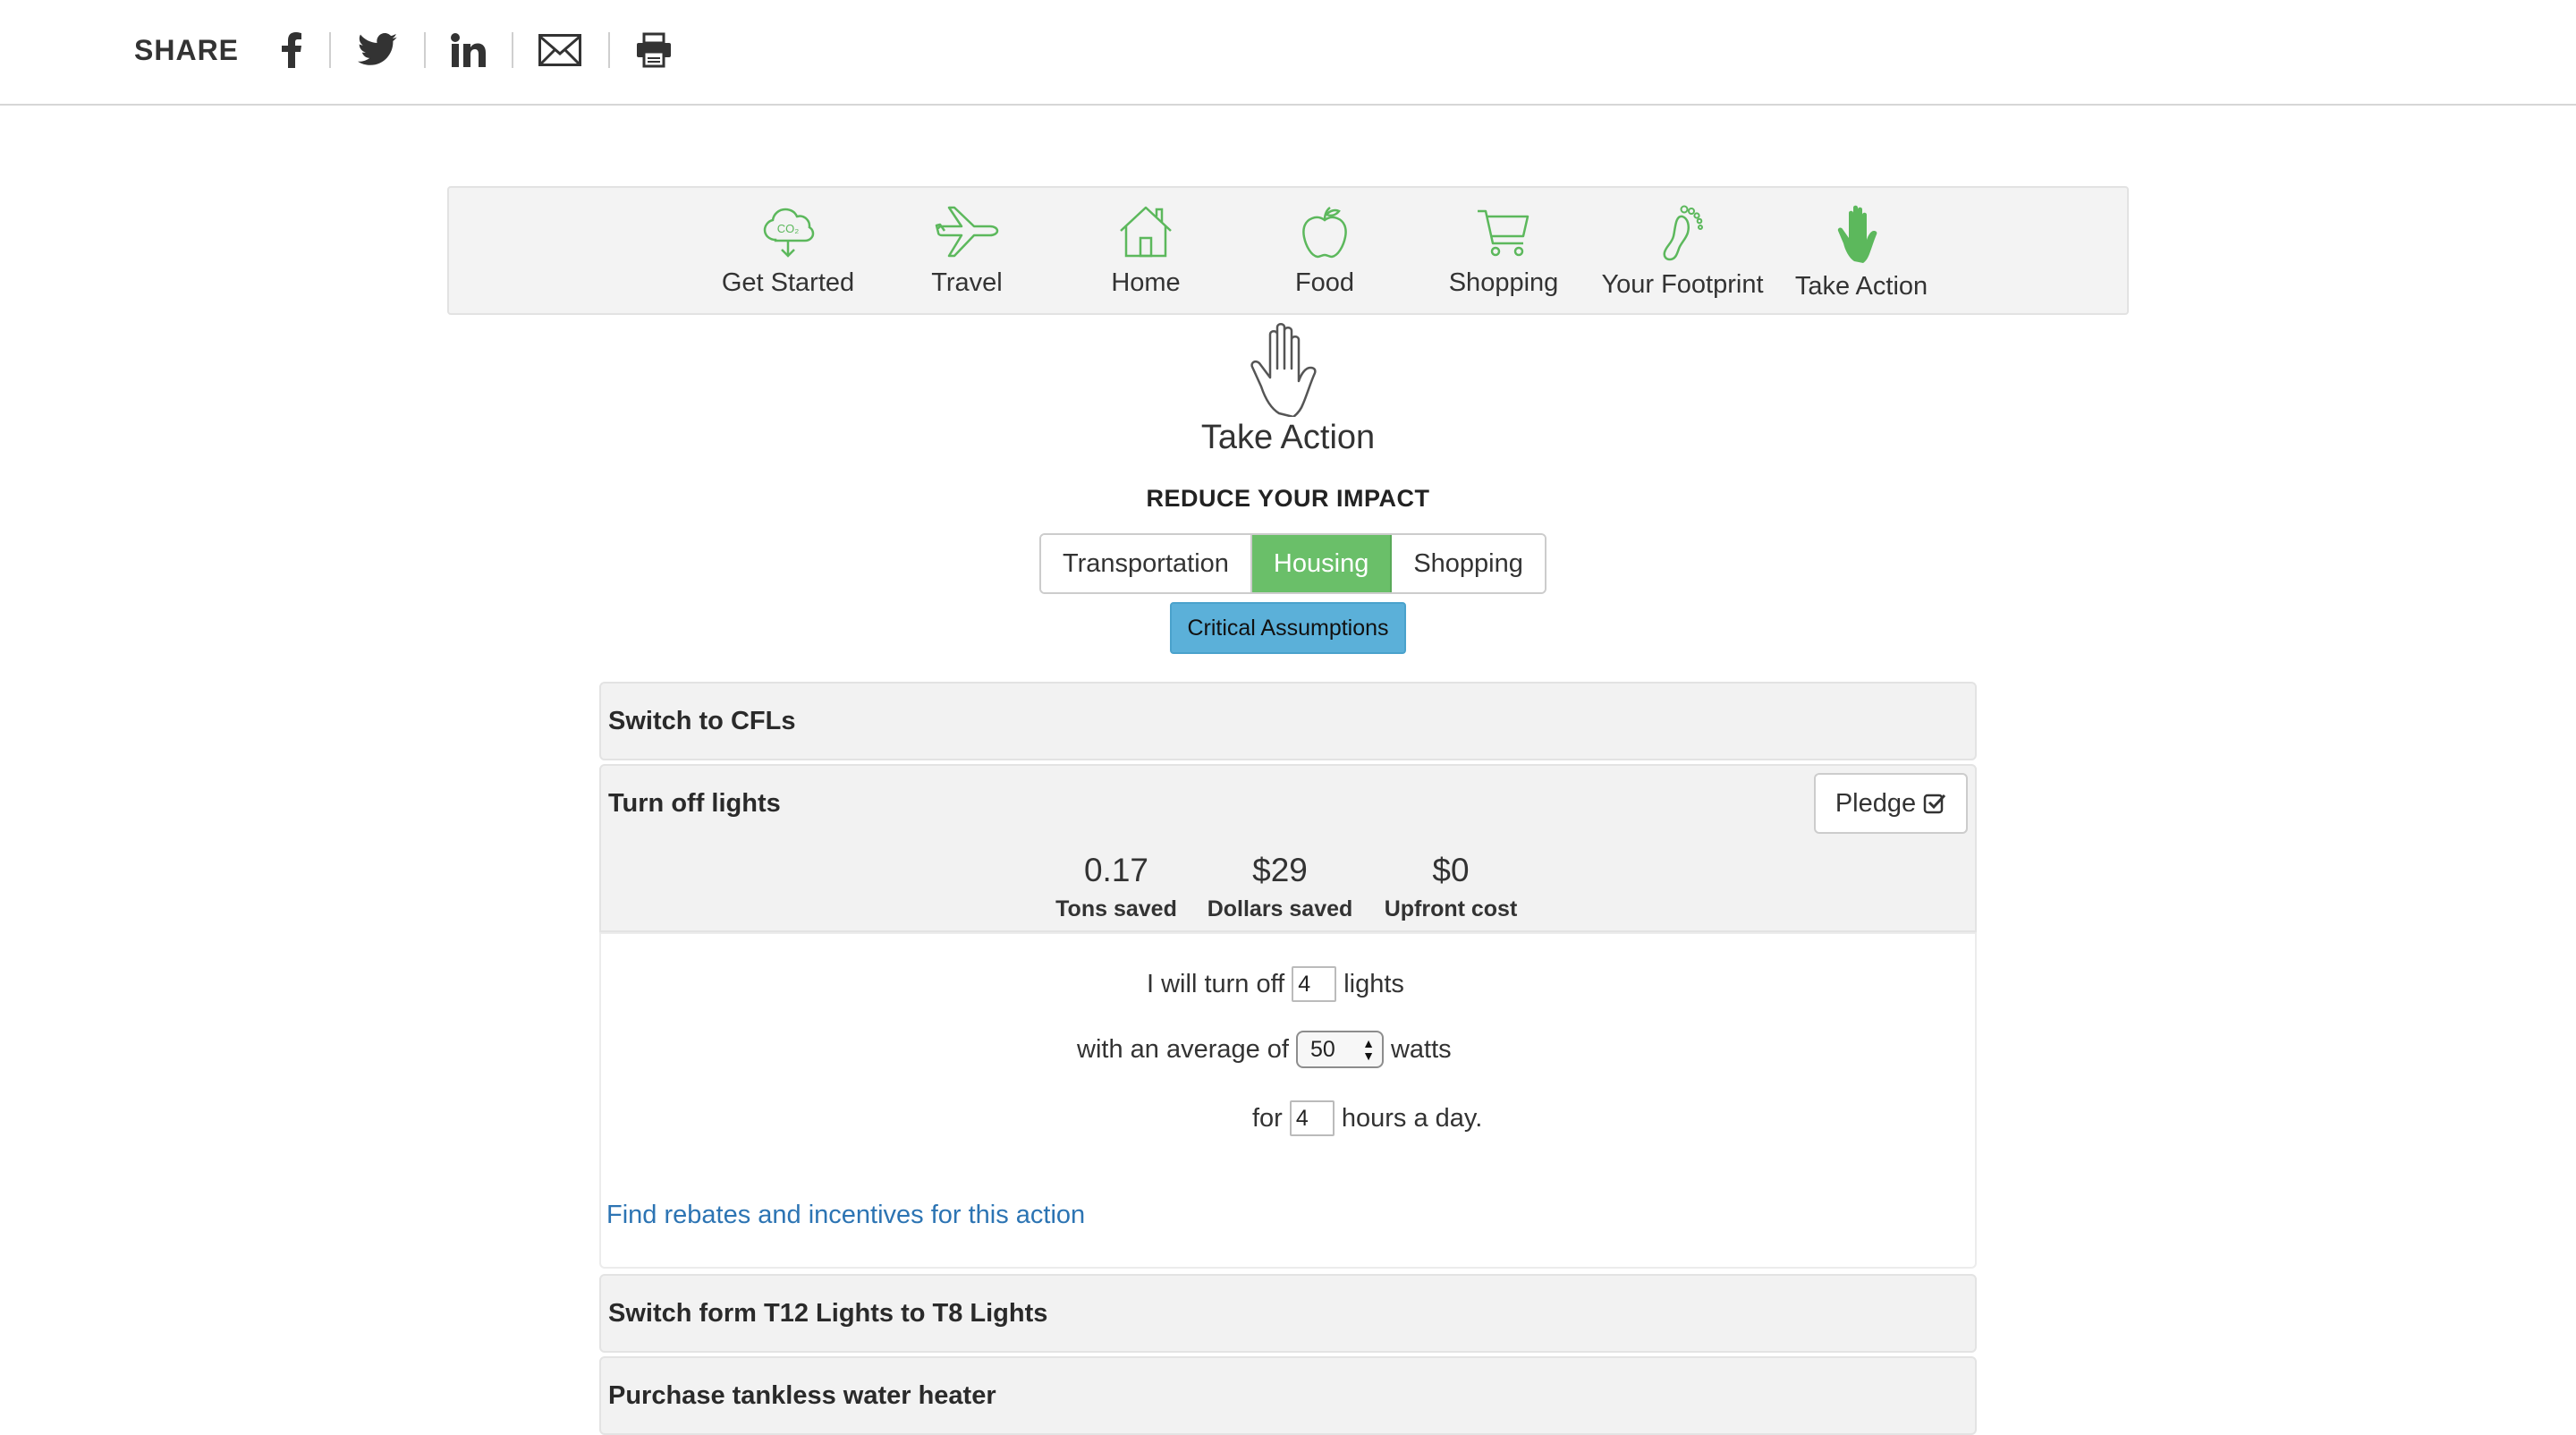 The width and height of the screenshot is (2576, 1435). Describe the element at coordinates (1412, 1118) in the screenshot. I see `row-label: hours a day.` at that location.